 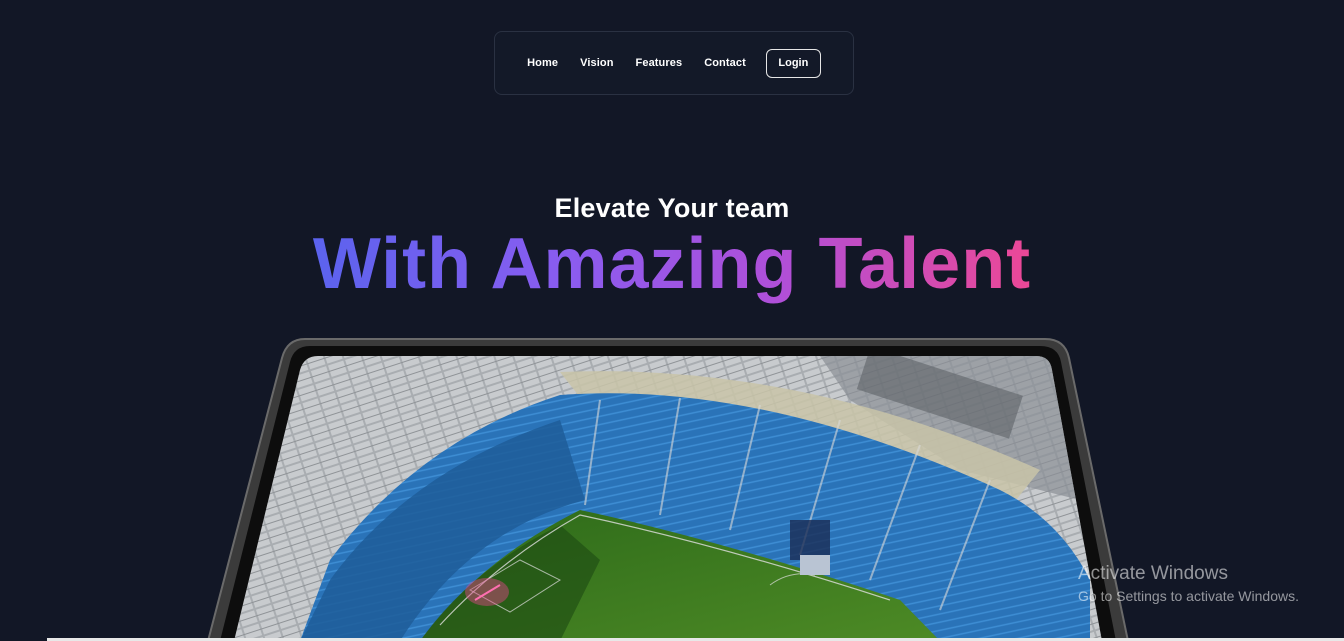 What do you see at coordinates (1188, 596) in the screenshot?
I see `activate-windows-subtitle: Go to Settings to activate Windows.` at bounding box center [1188, 596].